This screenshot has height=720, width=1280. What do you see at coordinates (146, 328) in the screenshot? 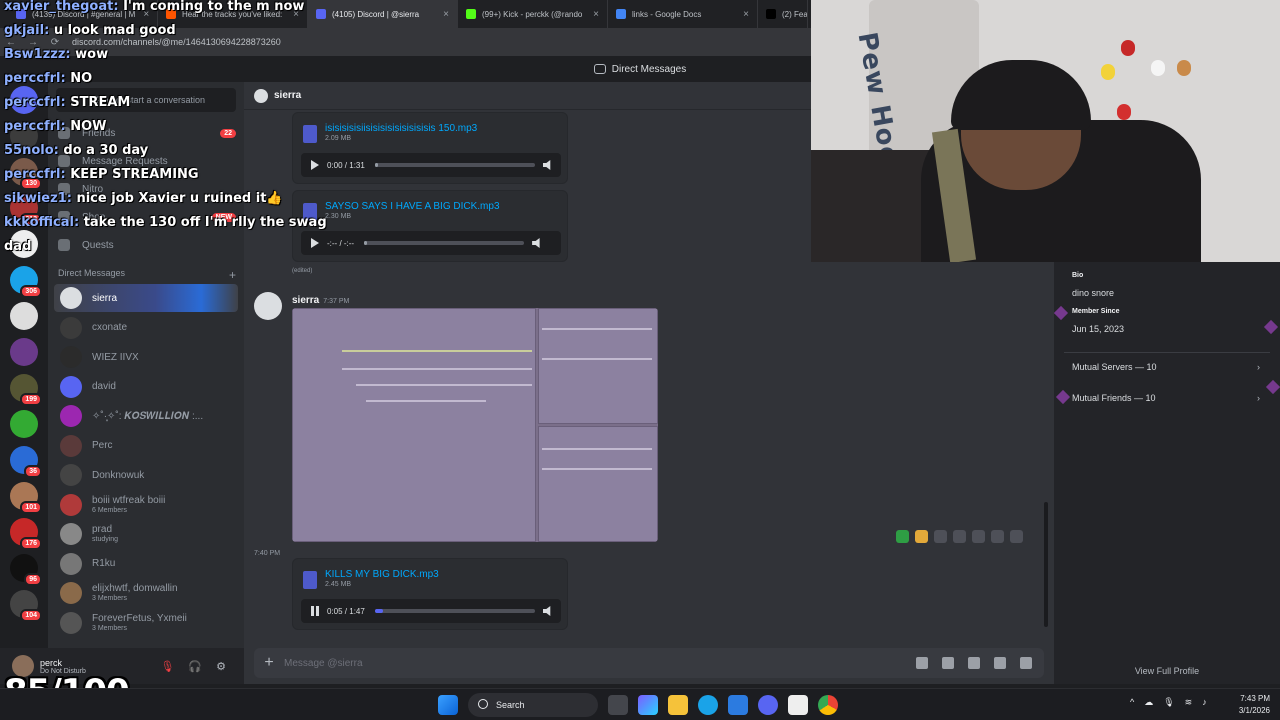
I see `dm-item: cxonate` at bounding box center [146, 328].